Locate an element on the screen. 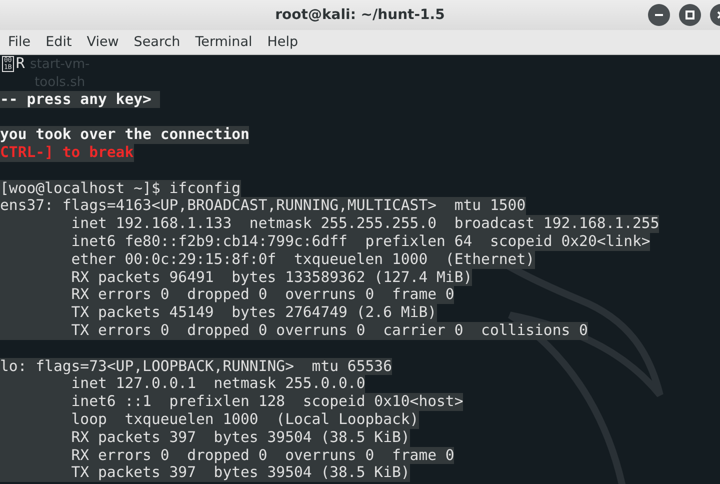  terminal-line: R is located at coordinates (20, 64).